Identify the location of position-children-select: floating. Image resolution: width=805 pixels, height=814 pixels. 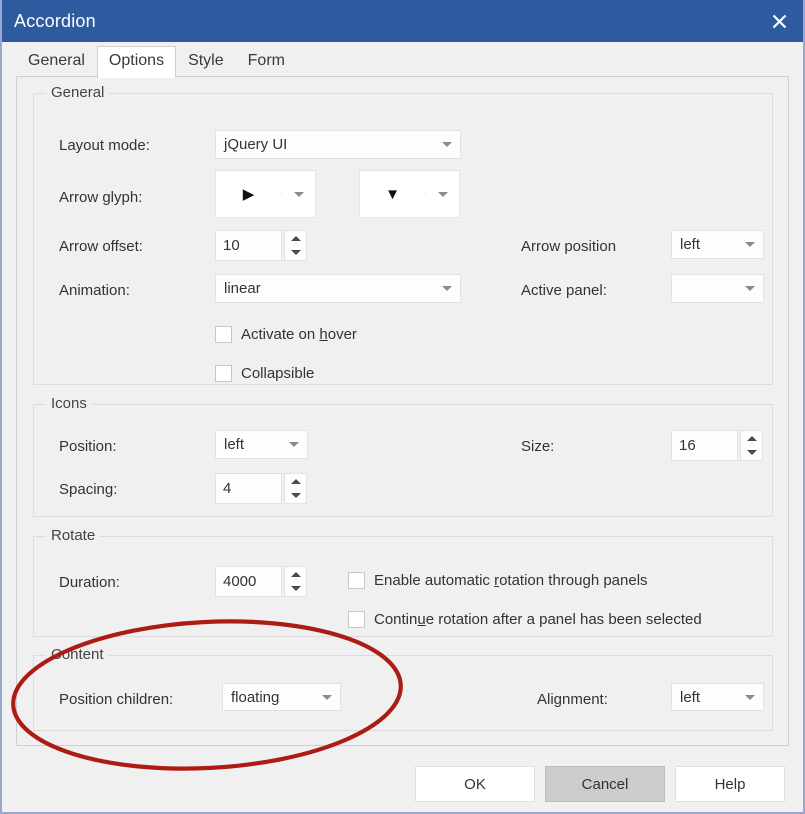
(281, 697).